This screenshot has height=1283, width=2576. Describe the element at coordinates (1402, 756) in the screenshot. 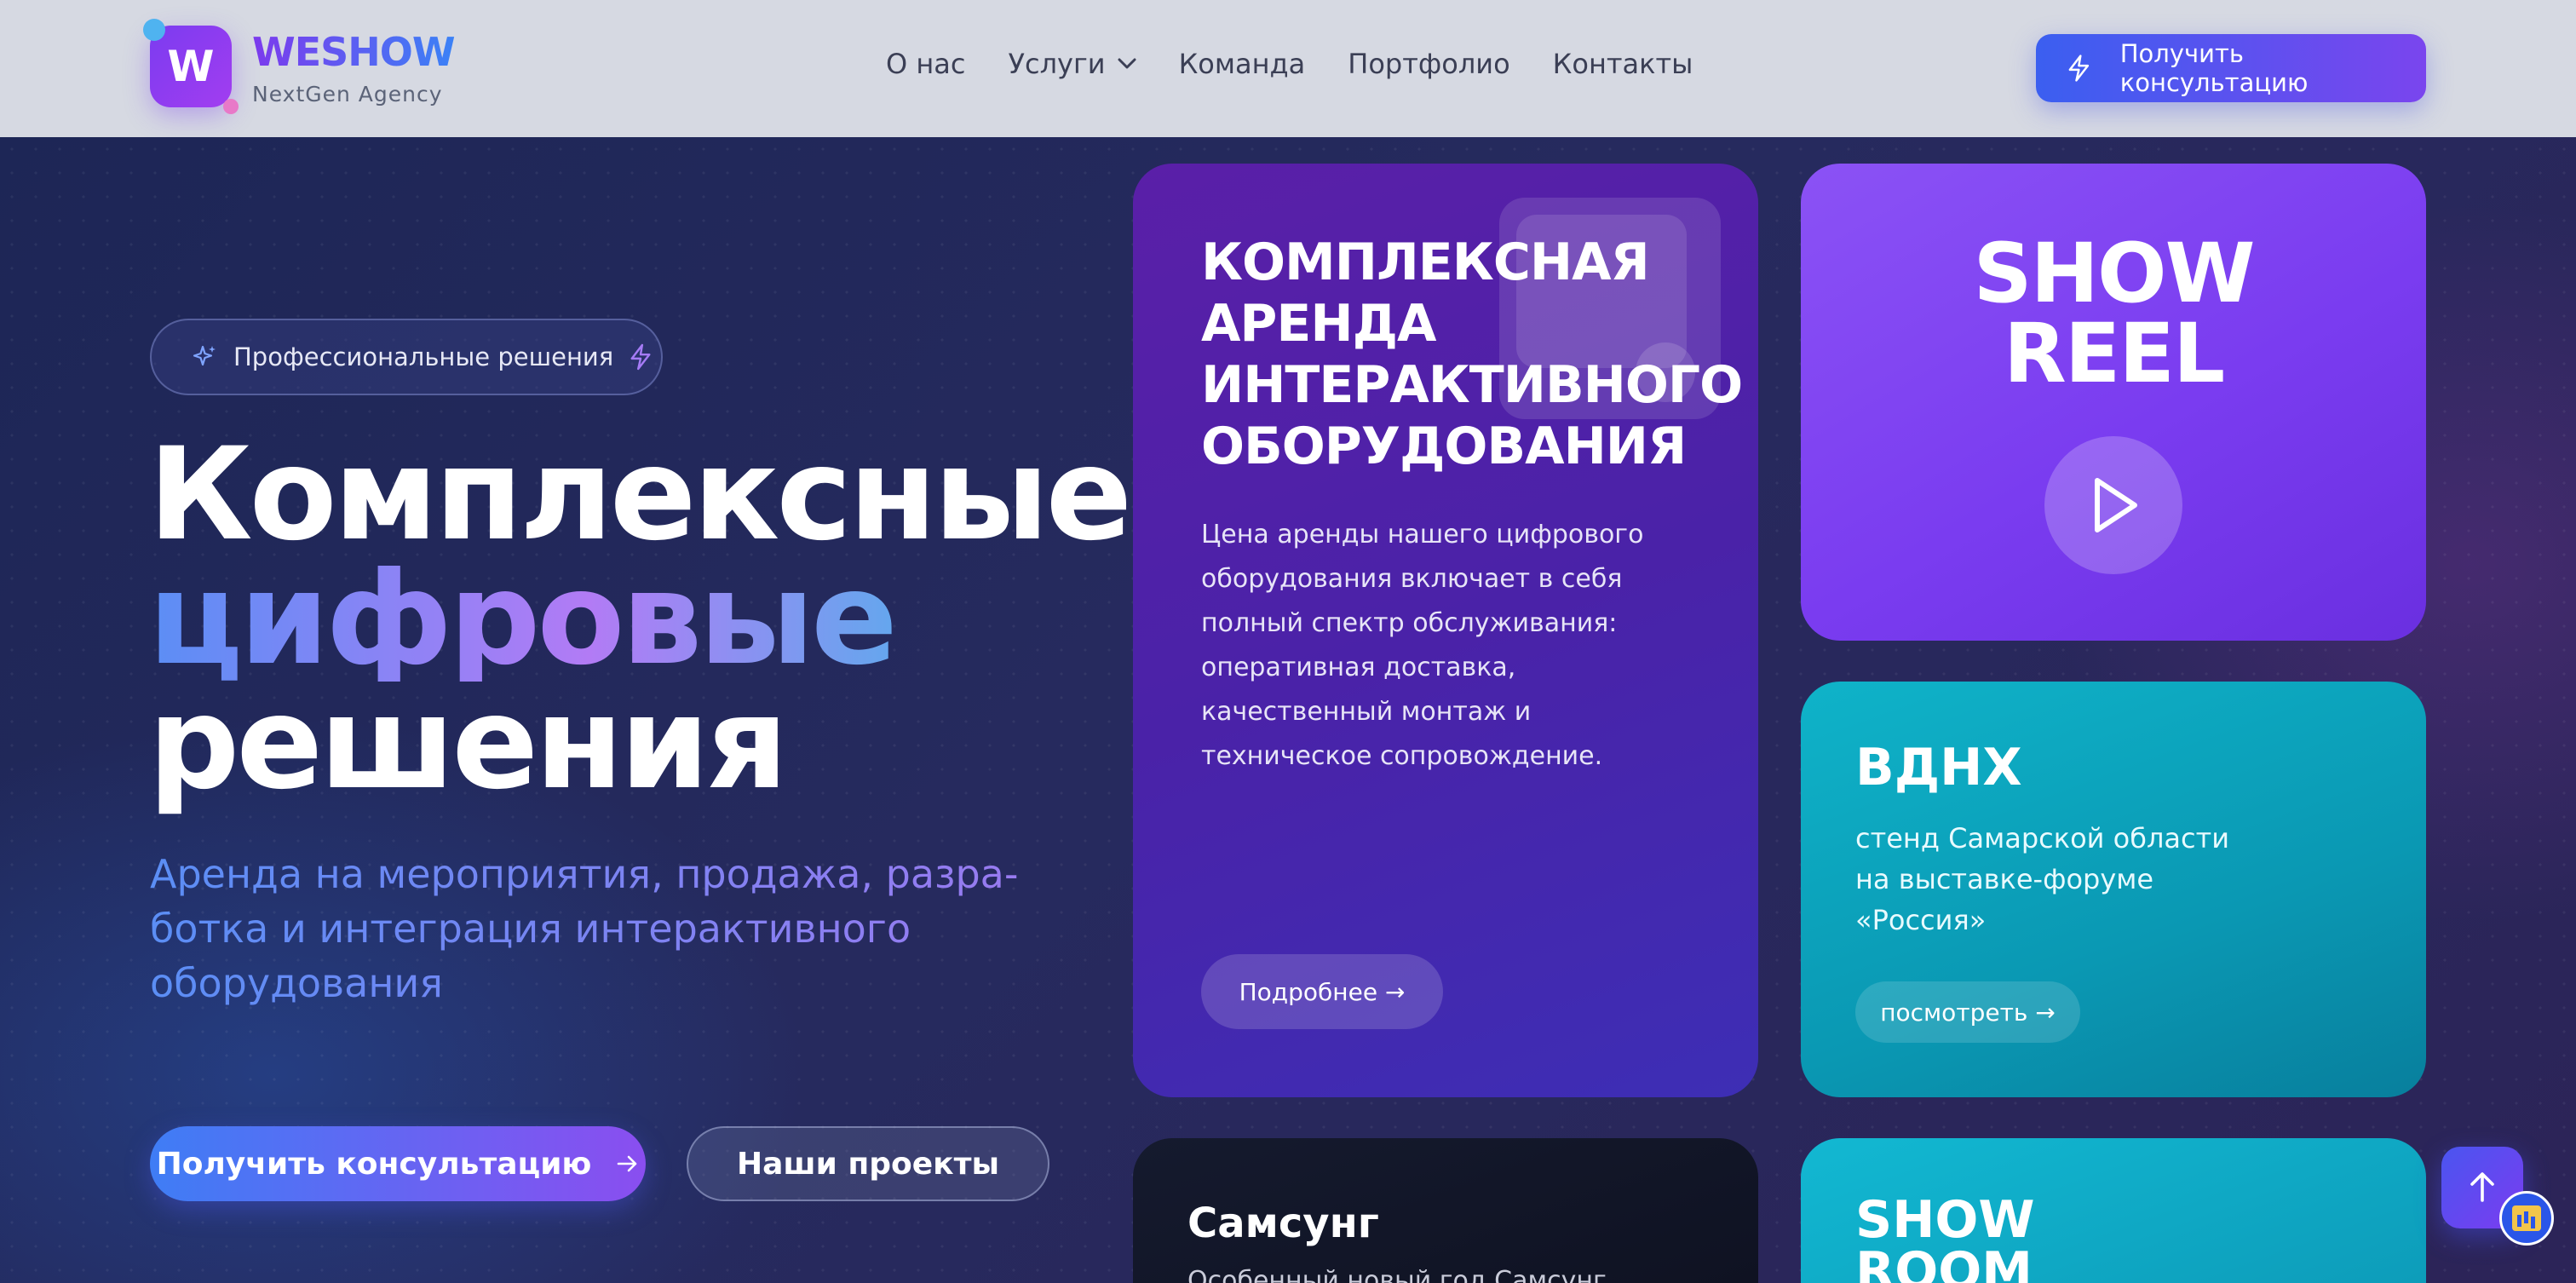

I see `text-line: техническое сопровождение.` at that location.